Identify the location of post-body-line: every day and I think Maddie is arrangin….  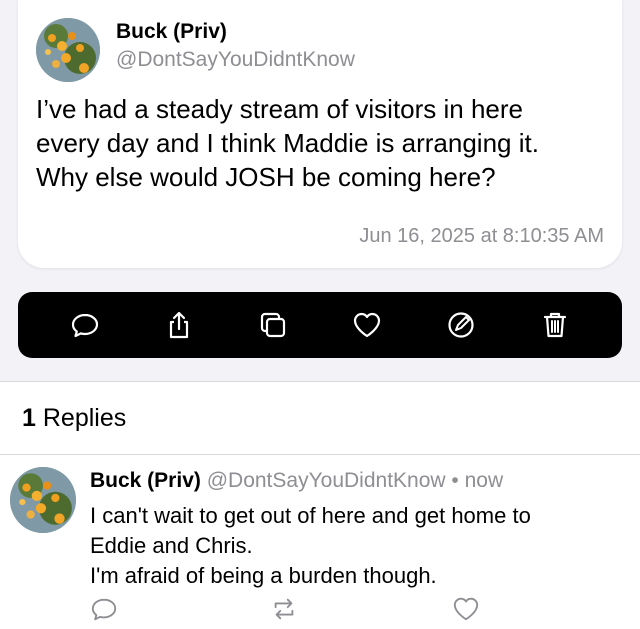
(287, 143).